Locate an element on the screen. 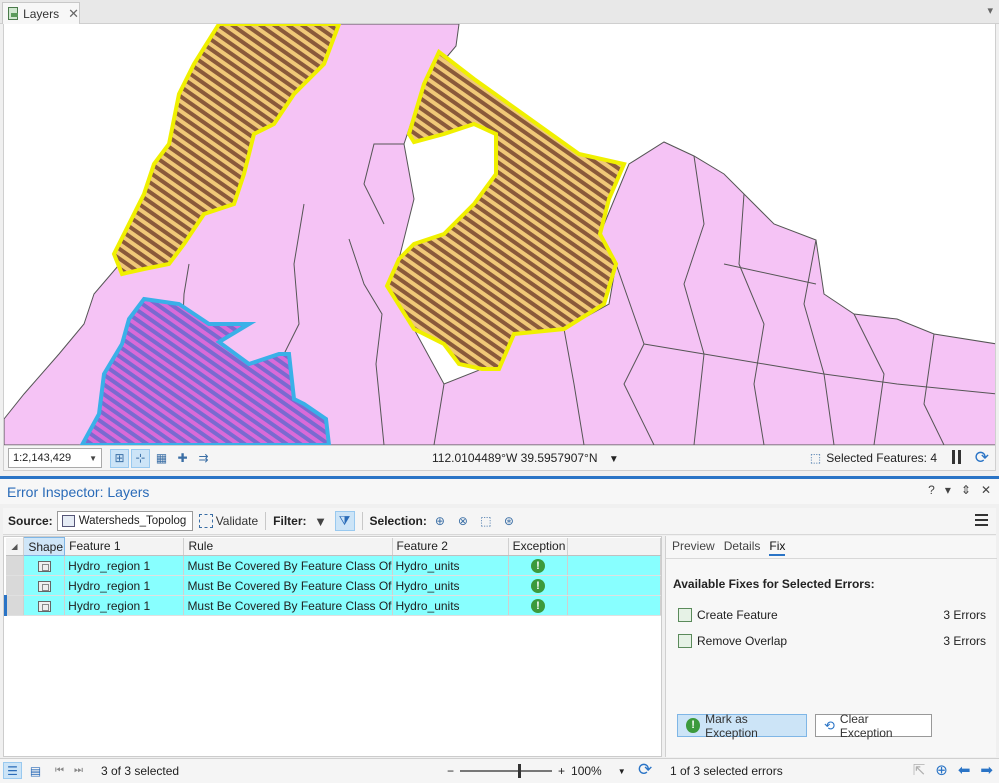  pan-to-selection-icon: ⊗ is located at coordinates (463, 521).